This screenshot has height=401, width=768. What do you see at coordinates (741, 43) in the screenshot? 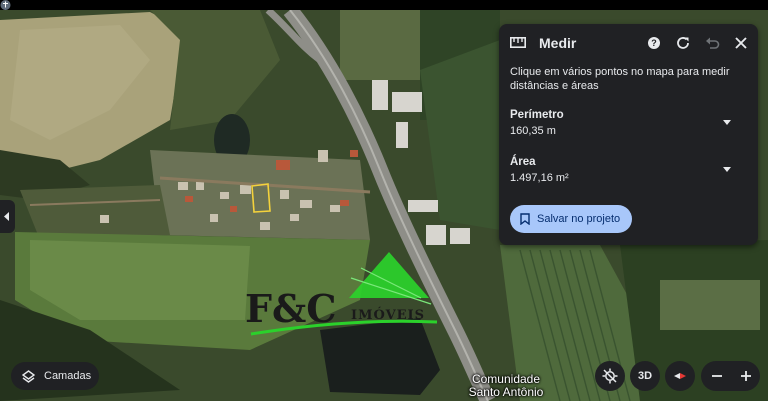
I see `close-icon` at bounding box center [741, 43].